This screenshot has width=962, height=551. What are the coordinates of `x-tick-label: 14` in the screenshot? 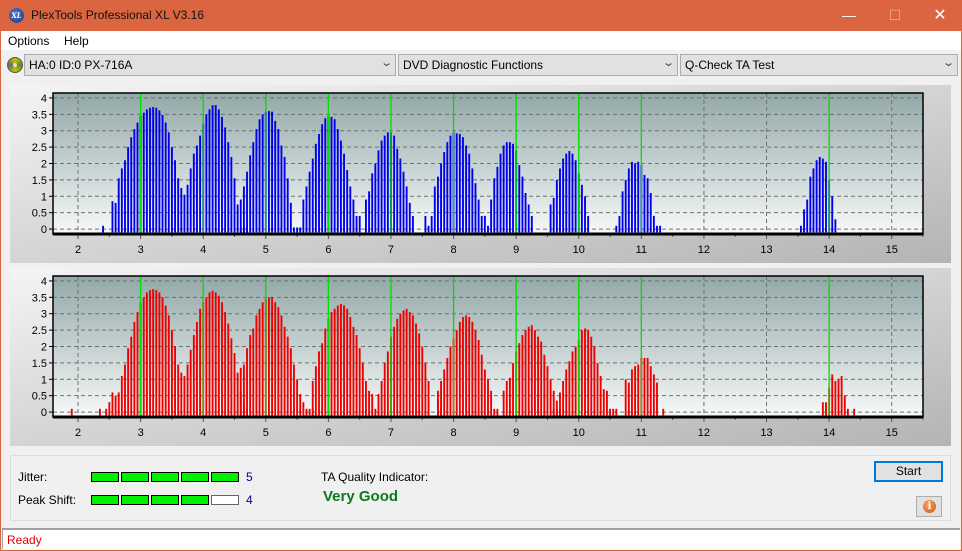 It's located at (829, 250).